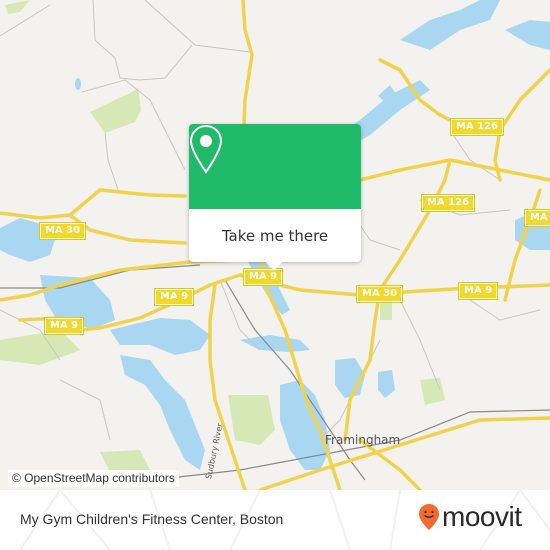  Describe the element at coordinates (274, 265) in the screenshot. I see `popup-pointer` at that location.